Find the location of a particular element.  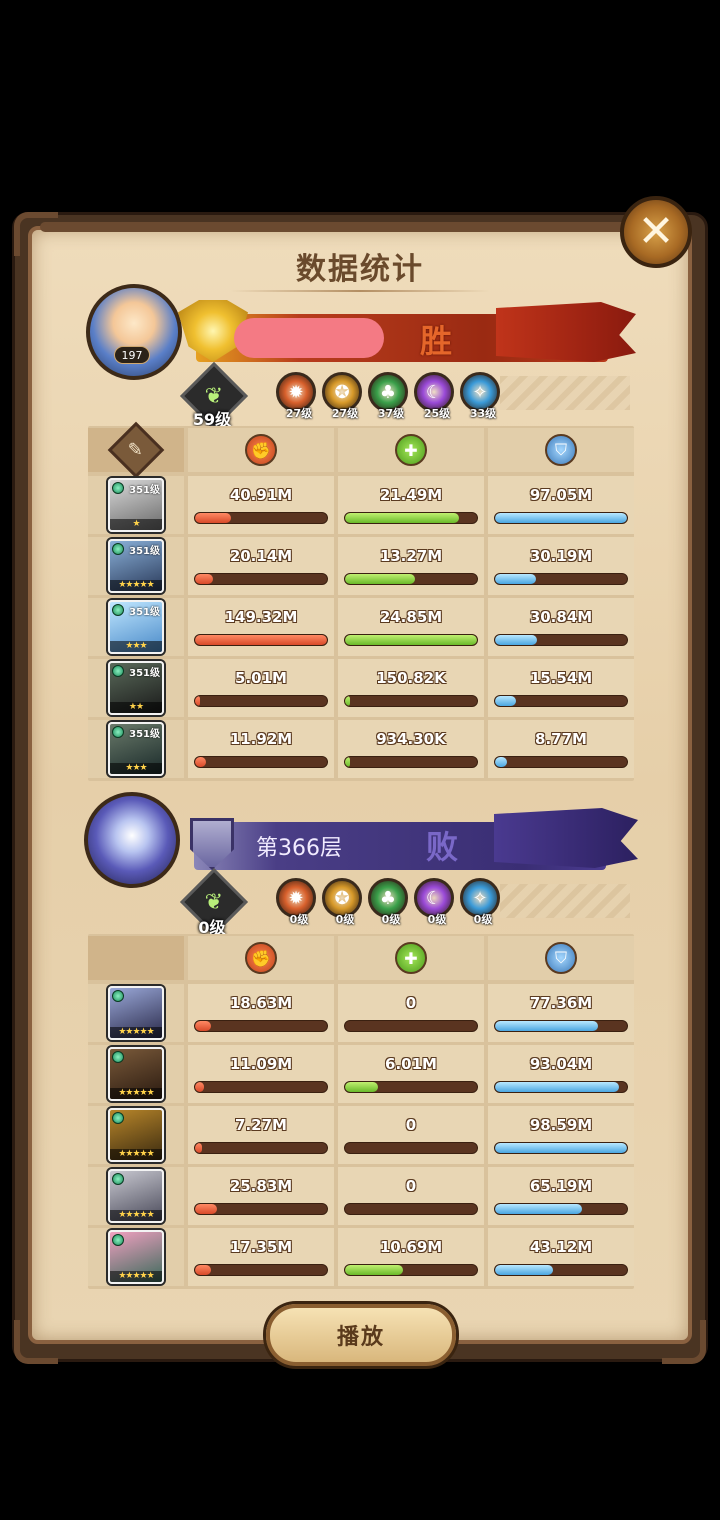

report-icon: ✎ is located at coordinates (136, 450).